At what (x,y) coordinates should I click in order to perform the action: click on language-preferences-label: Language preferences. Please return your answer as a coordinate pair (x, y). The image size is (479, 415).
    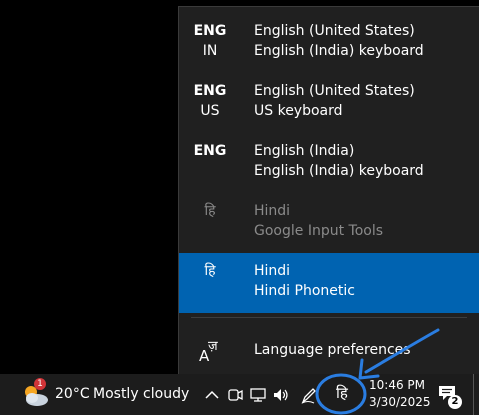
    Looking at the image, I should click on (332, 350).